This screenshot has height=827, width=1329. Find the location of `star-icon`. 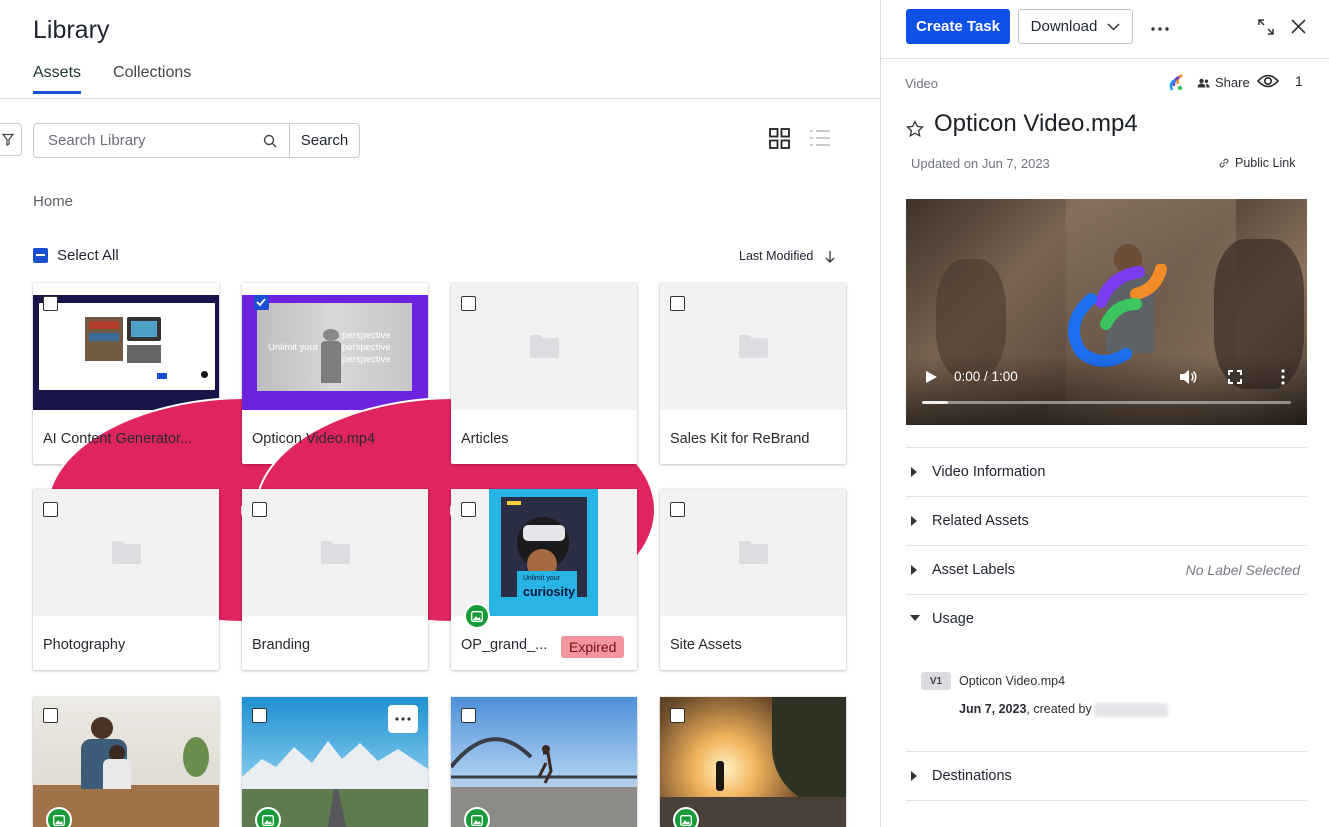

star-icon is located at coordinates (915, 129).